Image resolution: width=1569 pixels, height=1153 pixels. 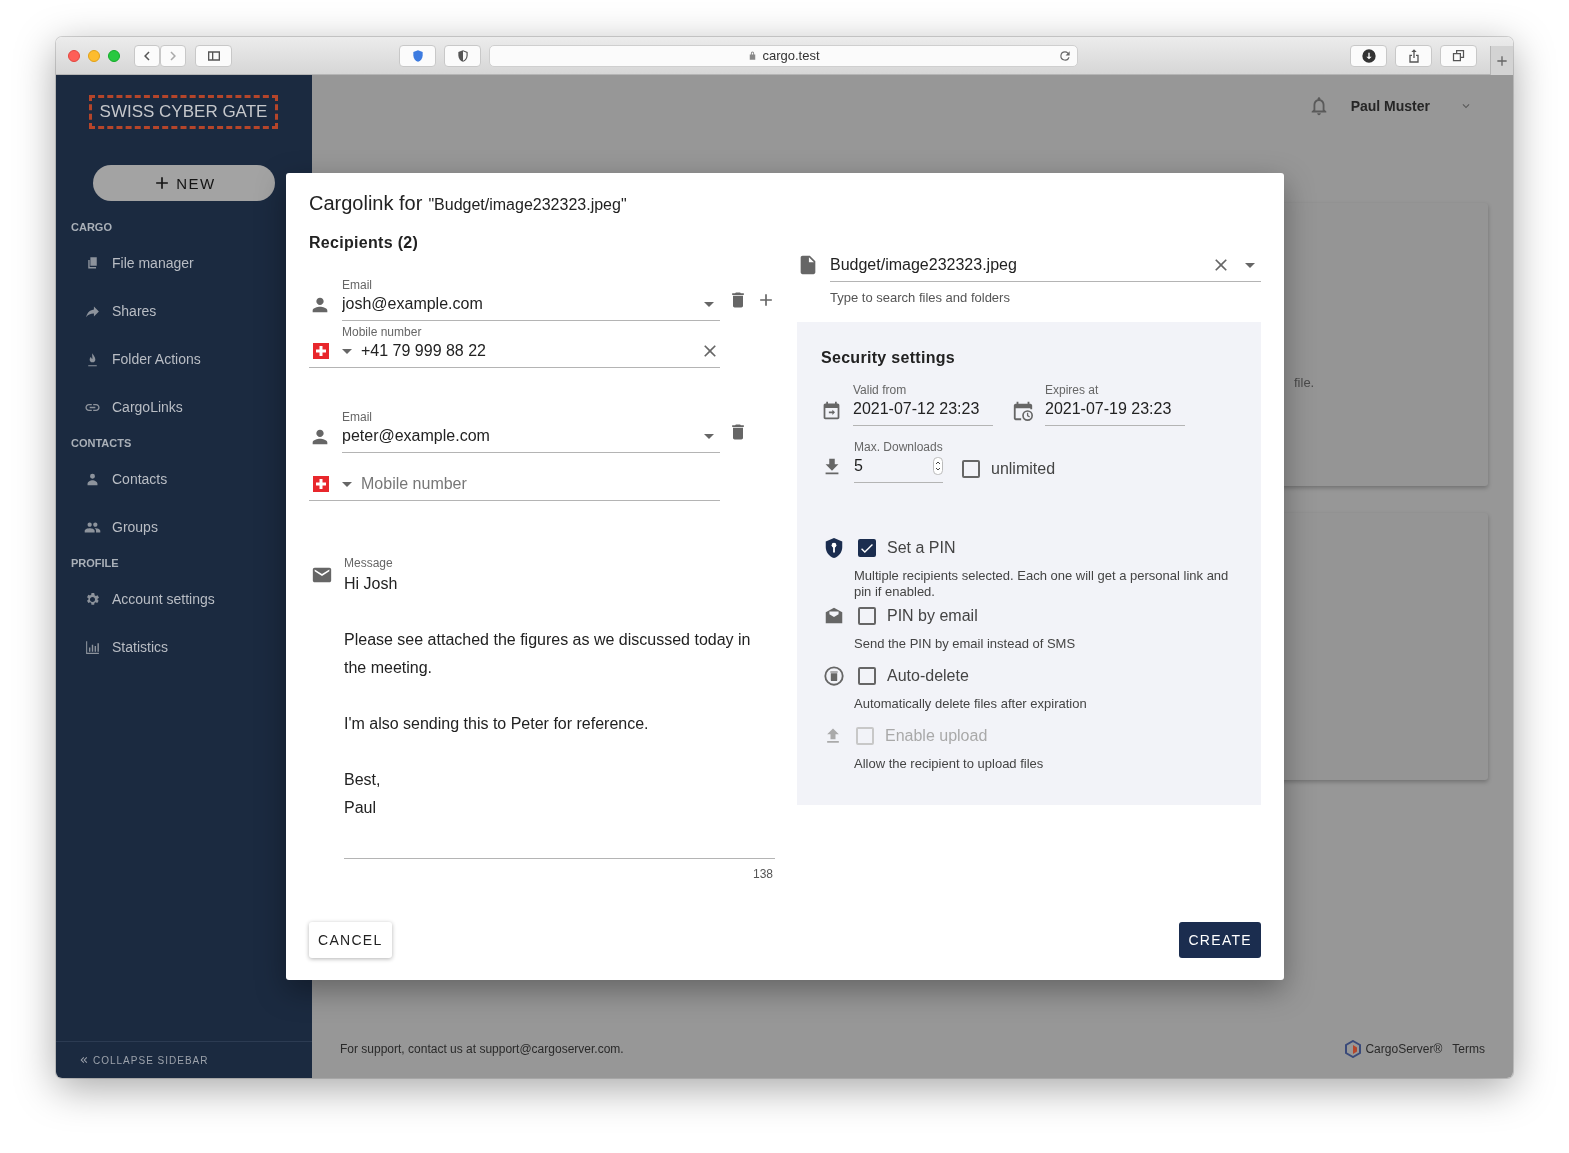 I want to click on field-label: Mobile number, so click(x=382, y=332).